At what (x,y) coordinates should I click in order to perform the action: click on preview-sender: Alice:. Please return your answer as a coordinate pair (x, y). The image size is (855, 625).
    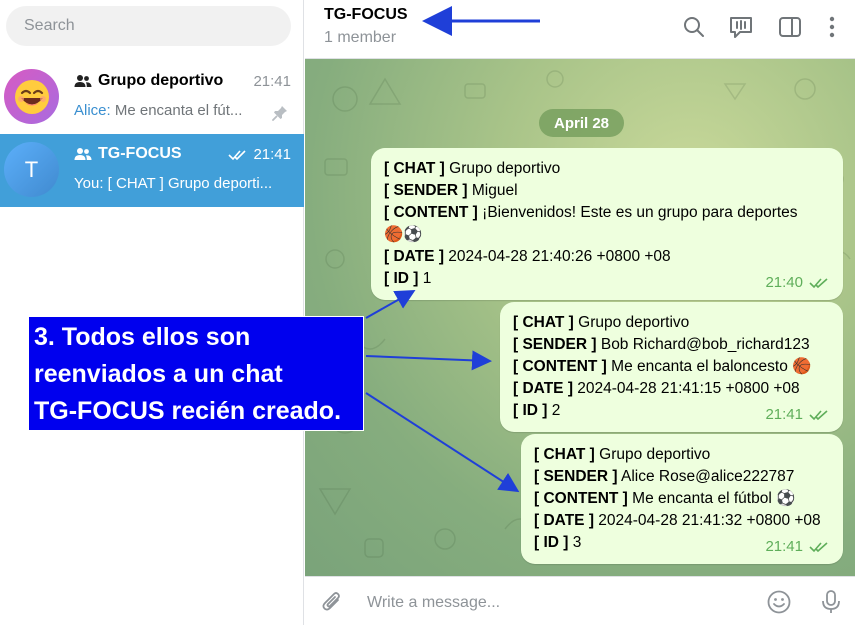
    Looking at the image, I should click on (92, 110).